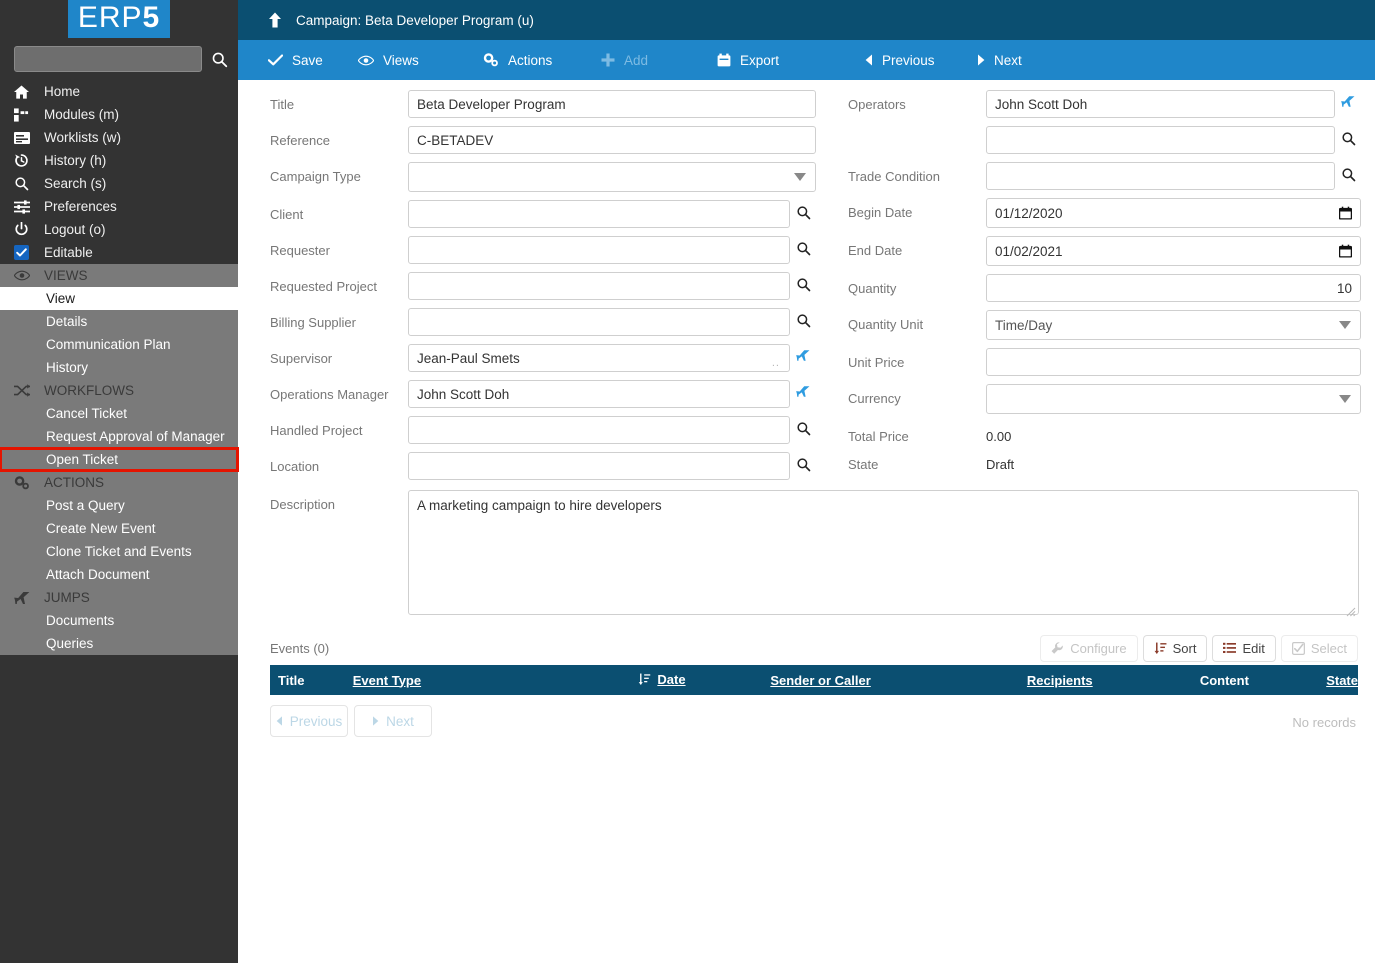 The height and width of the screenshot is (963, 1375). I want to click on operations-manager-input, so click(599, 394).